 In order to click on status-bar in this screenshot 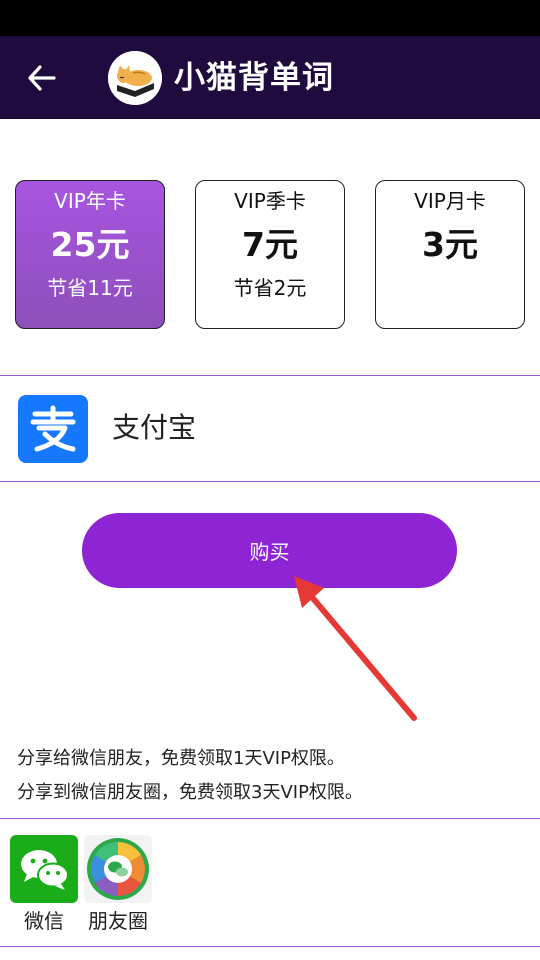, I will do `click(270, 18)`.